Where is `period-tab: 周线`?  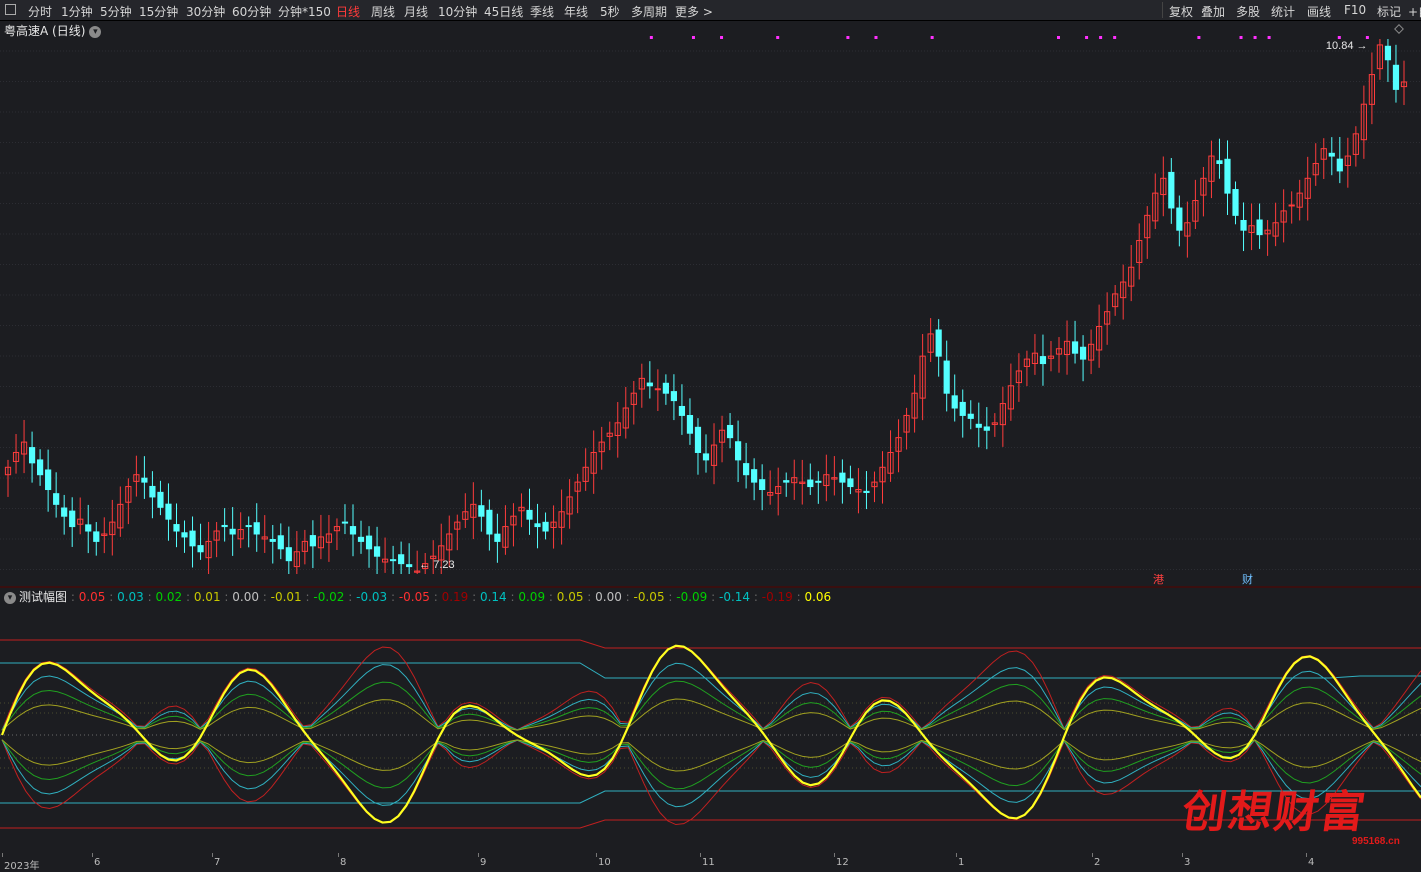
period-tab: 周线 is located at coordinates (383, 11).